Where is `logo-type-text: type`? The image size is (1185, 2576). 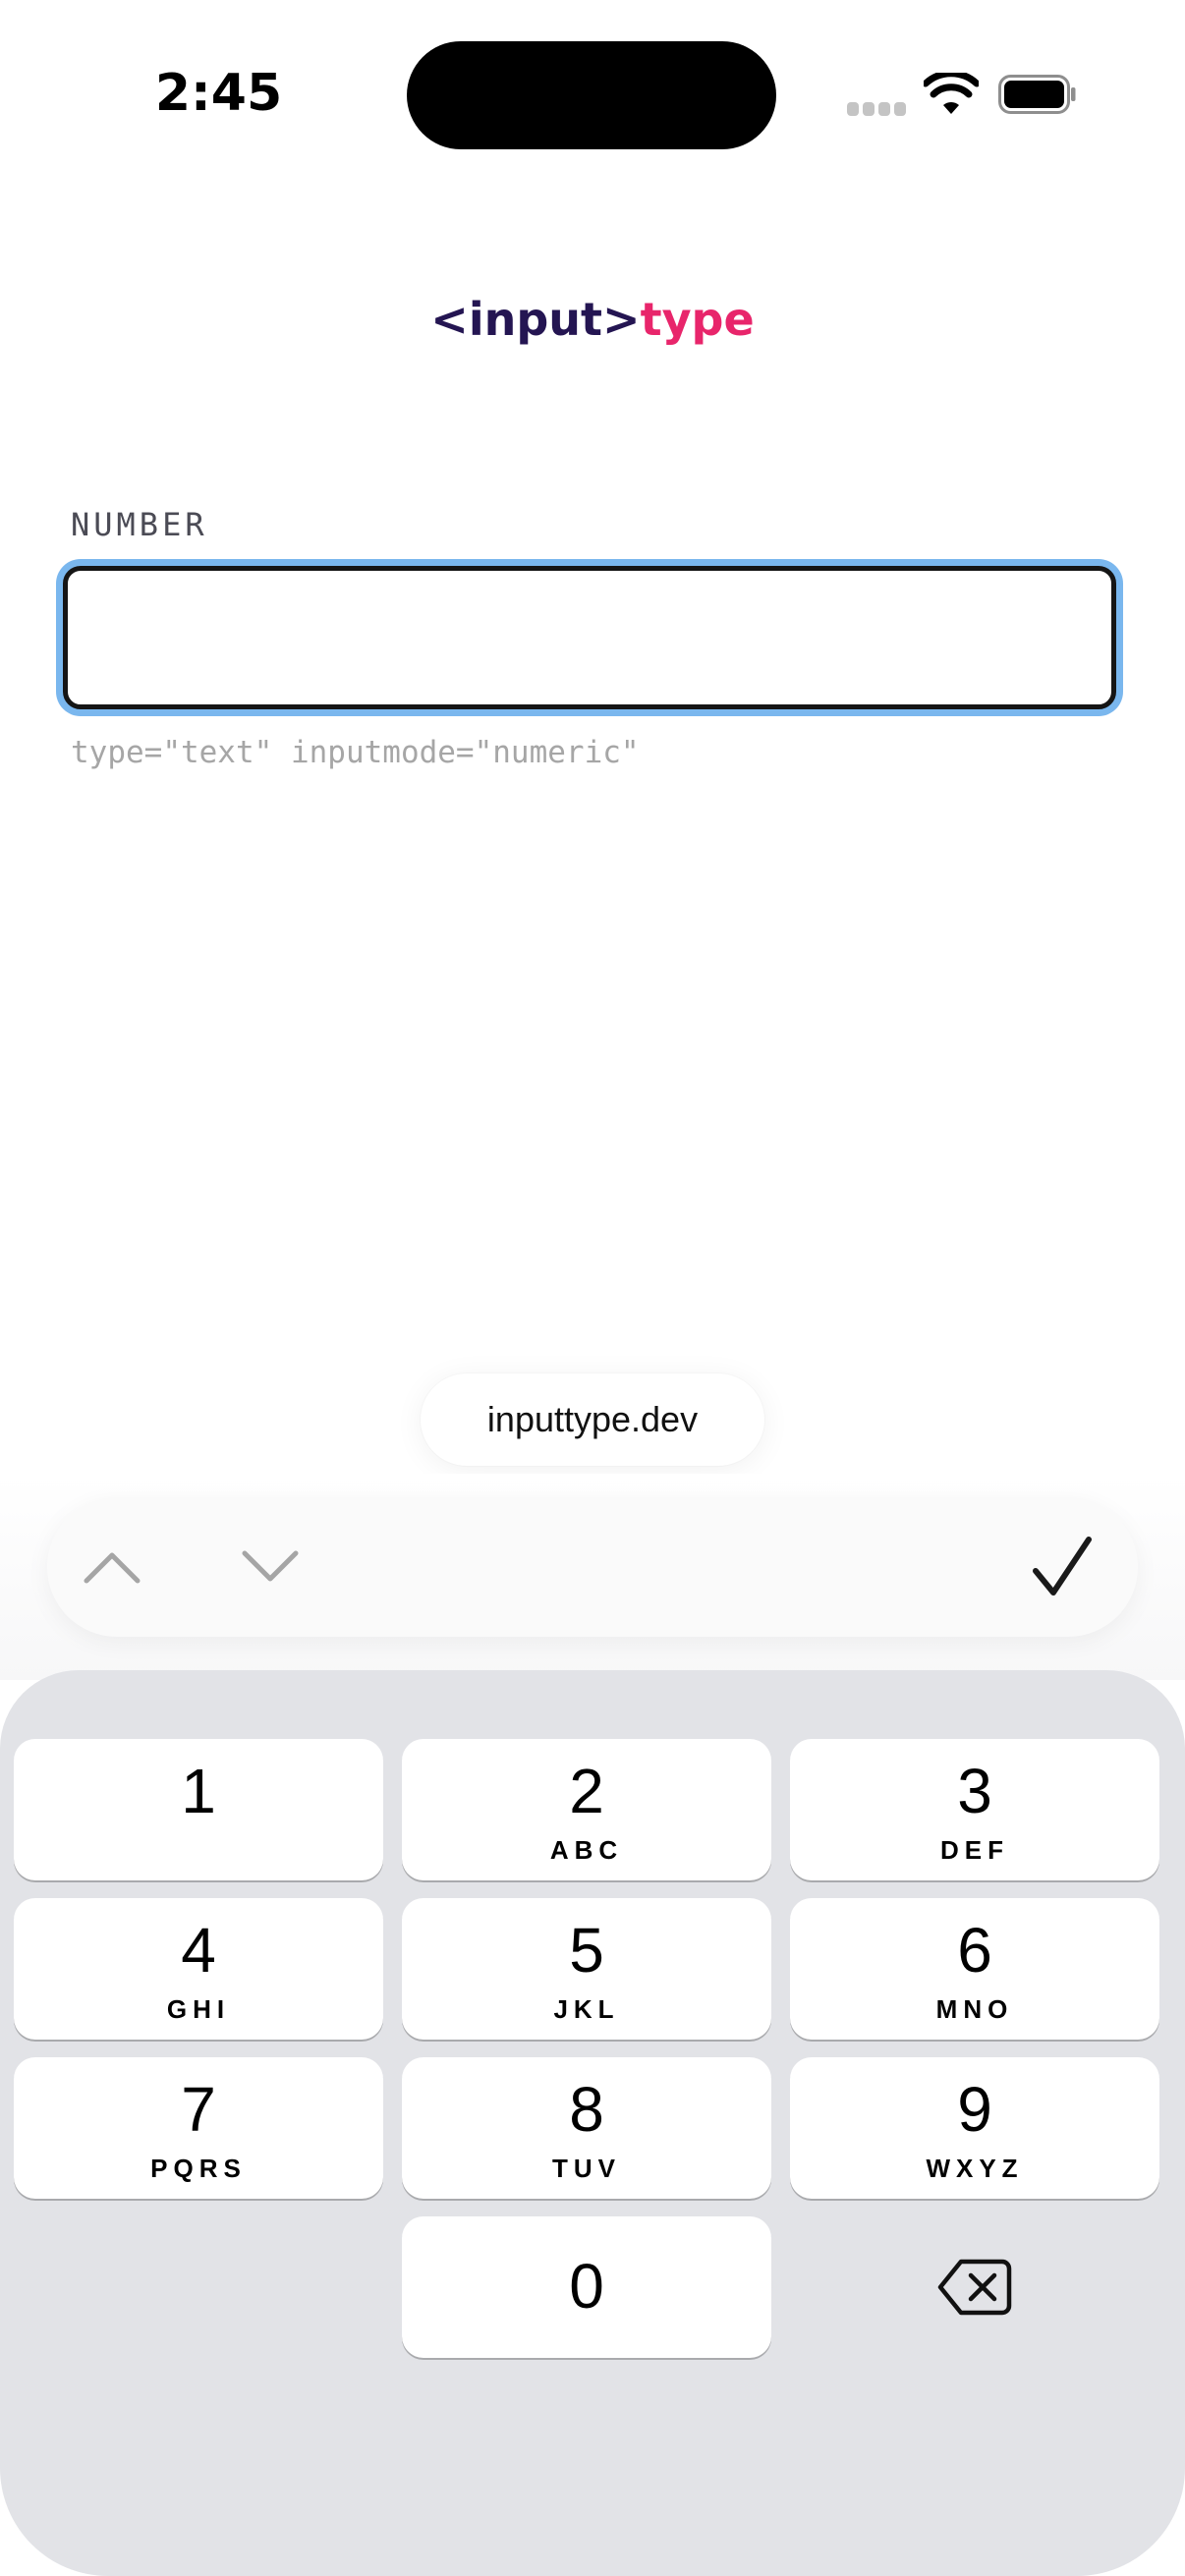
logo-type-text: type is located at coordinates (697, 319).